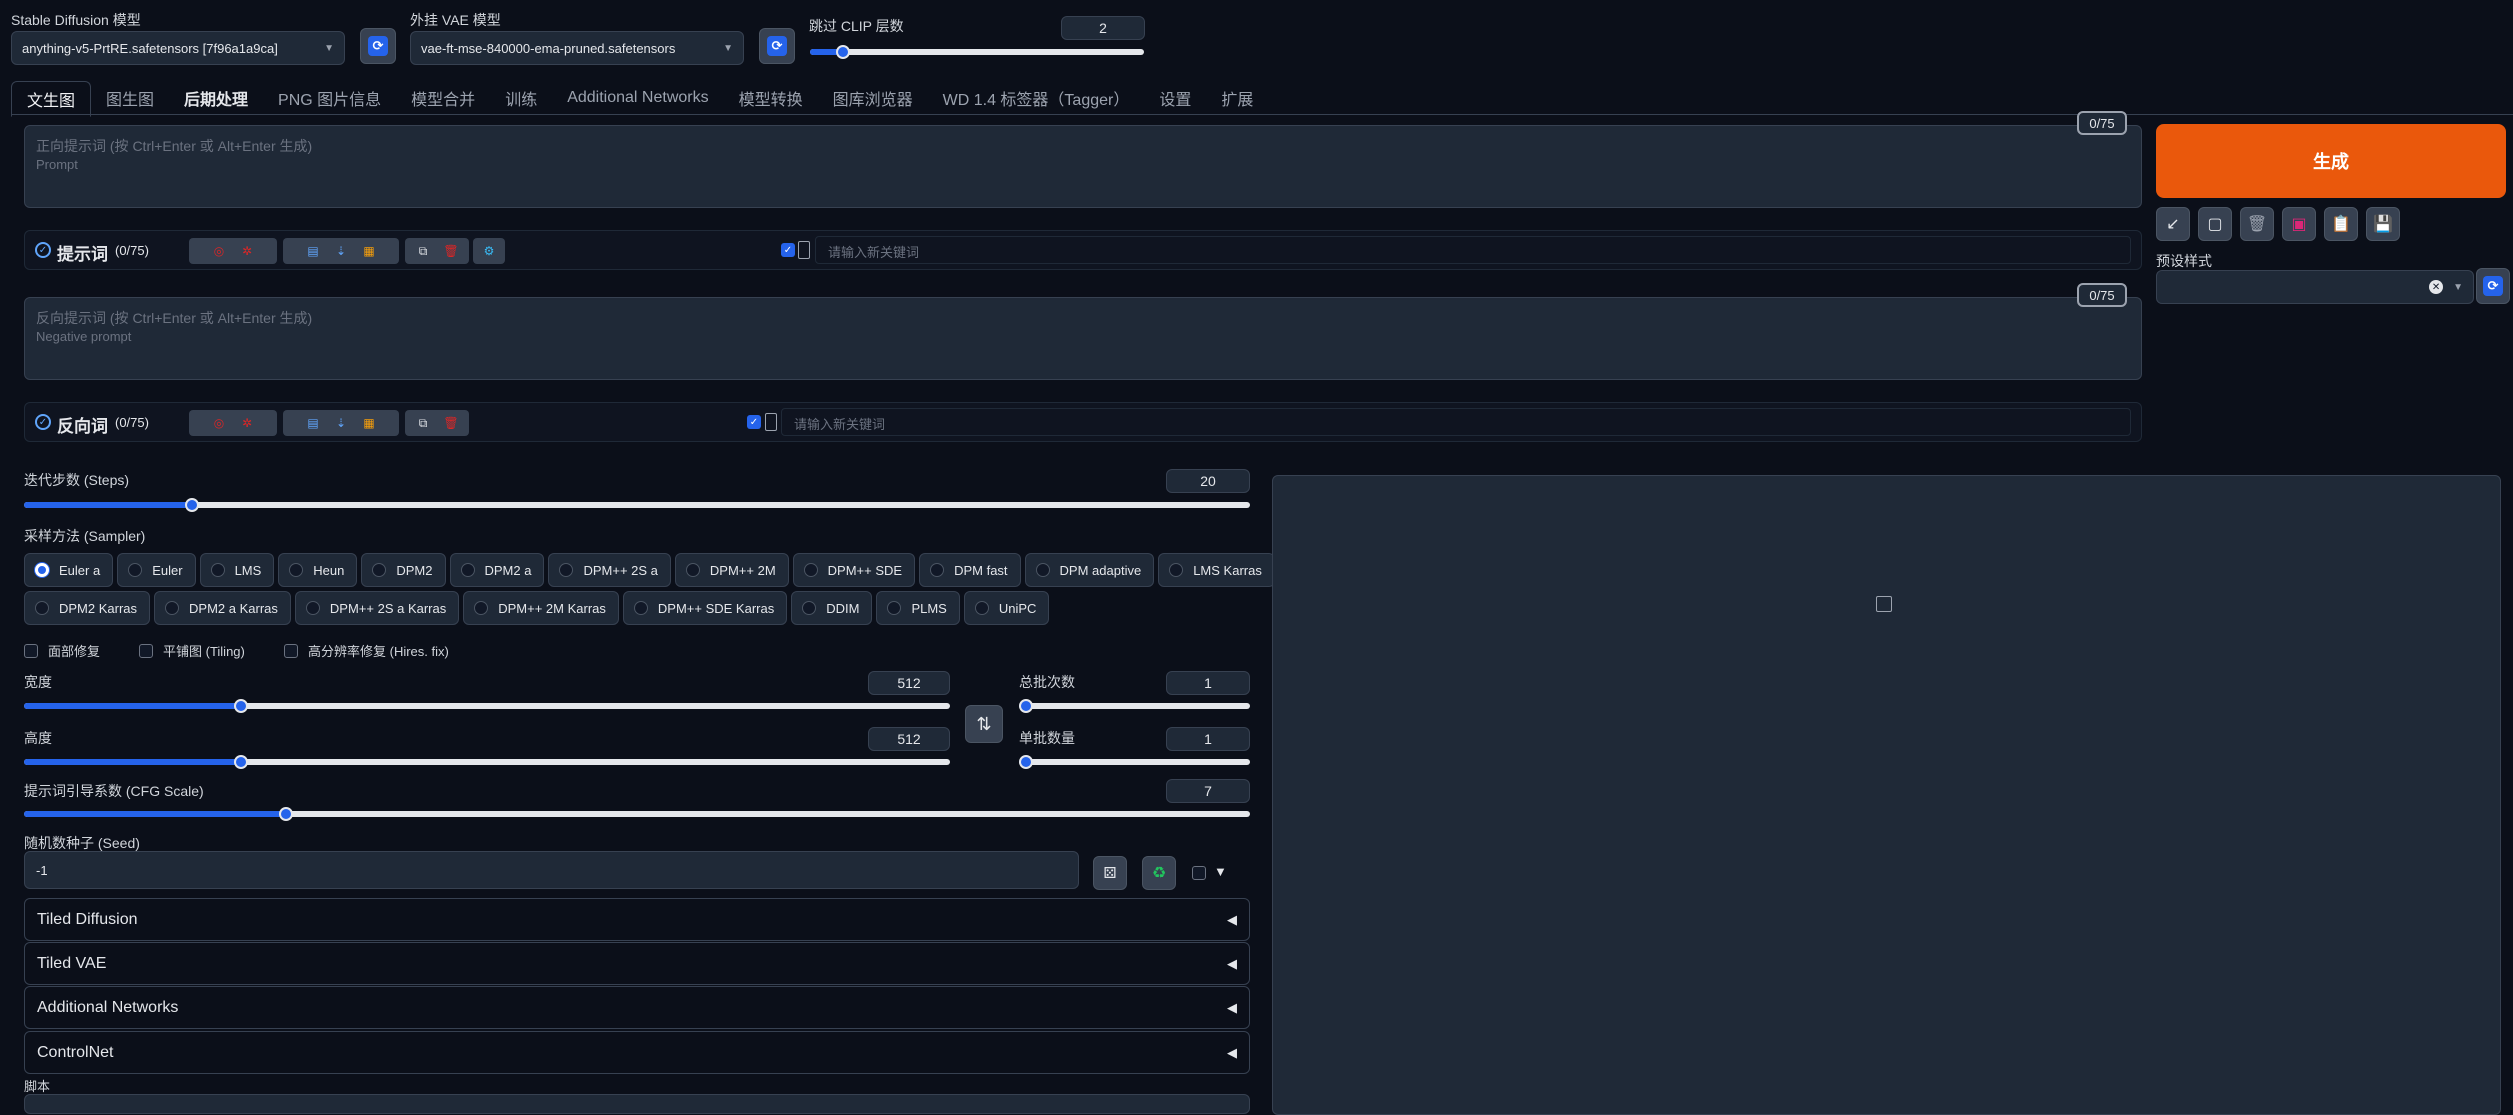 The height and width of the screenshot is (1115, 2513). Describe the element at coordinates (771, 98) in the screenshot. I see `tab-model-converter: 模型转换` at that location.